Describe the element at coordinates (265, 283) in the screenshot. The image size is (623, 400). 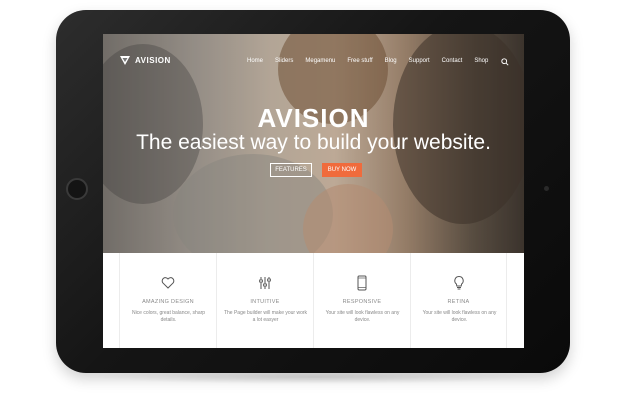
I see `sliders-icon` at that location.